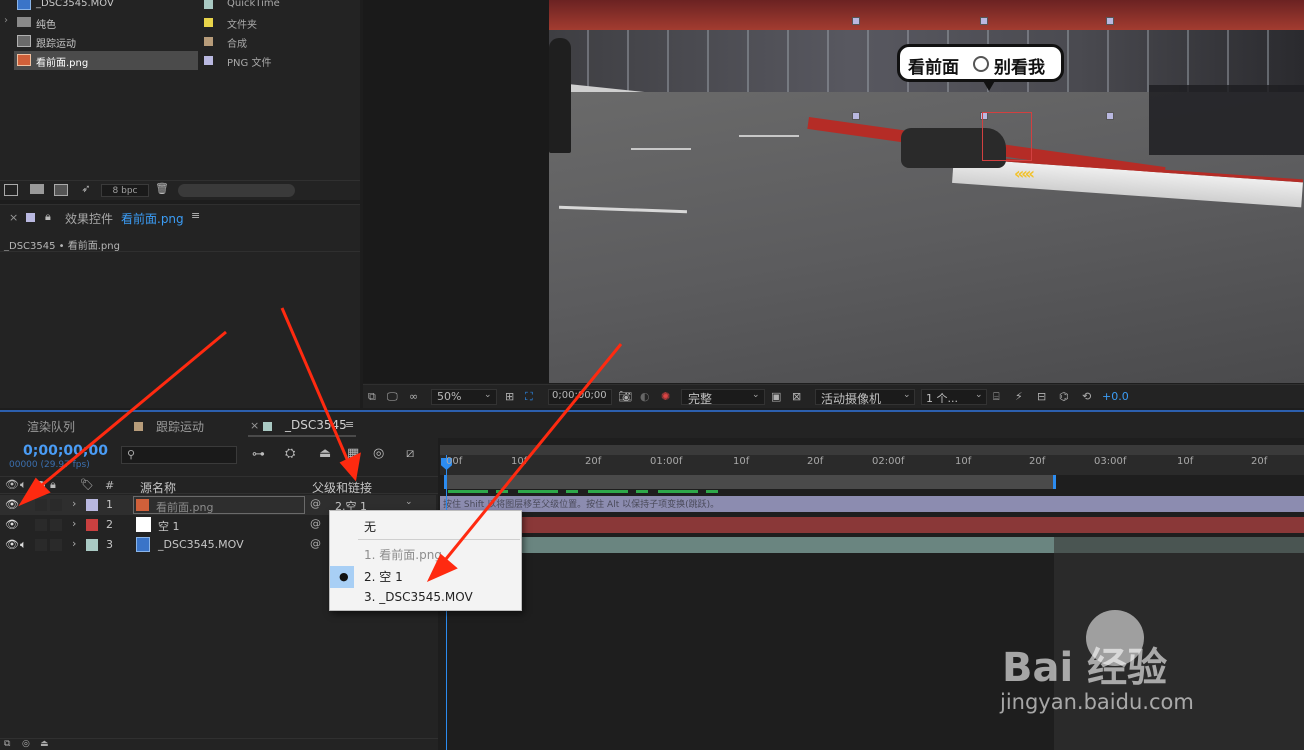  What do you see at coordinates (1085, 668) in the screenshot?
I see `watermark-brand: Bai 经验` at bounding box center [1085, 668].